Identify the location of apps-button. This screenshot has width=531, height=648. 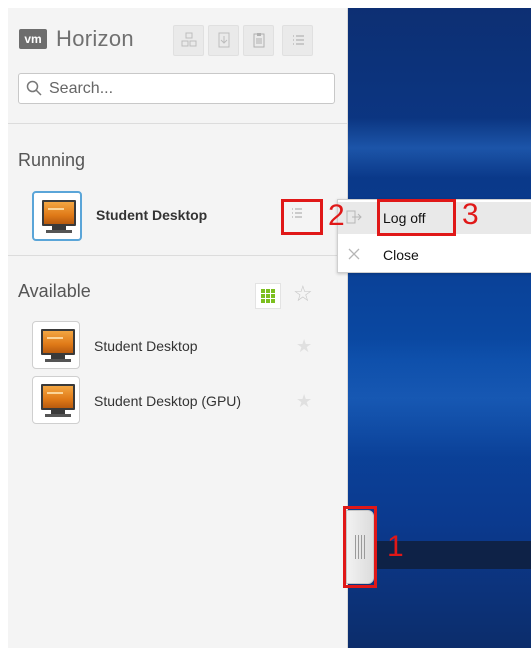
(188, 40).